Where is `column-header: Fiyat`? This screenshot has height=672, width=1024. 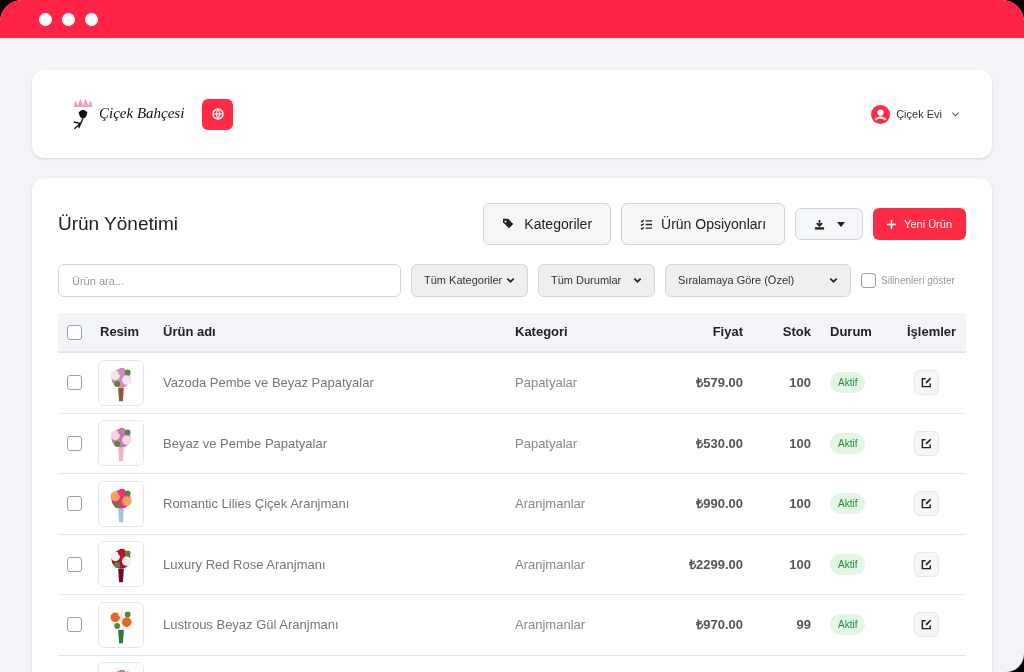 column-header: Fiyat is located at coordinates (727, 332).